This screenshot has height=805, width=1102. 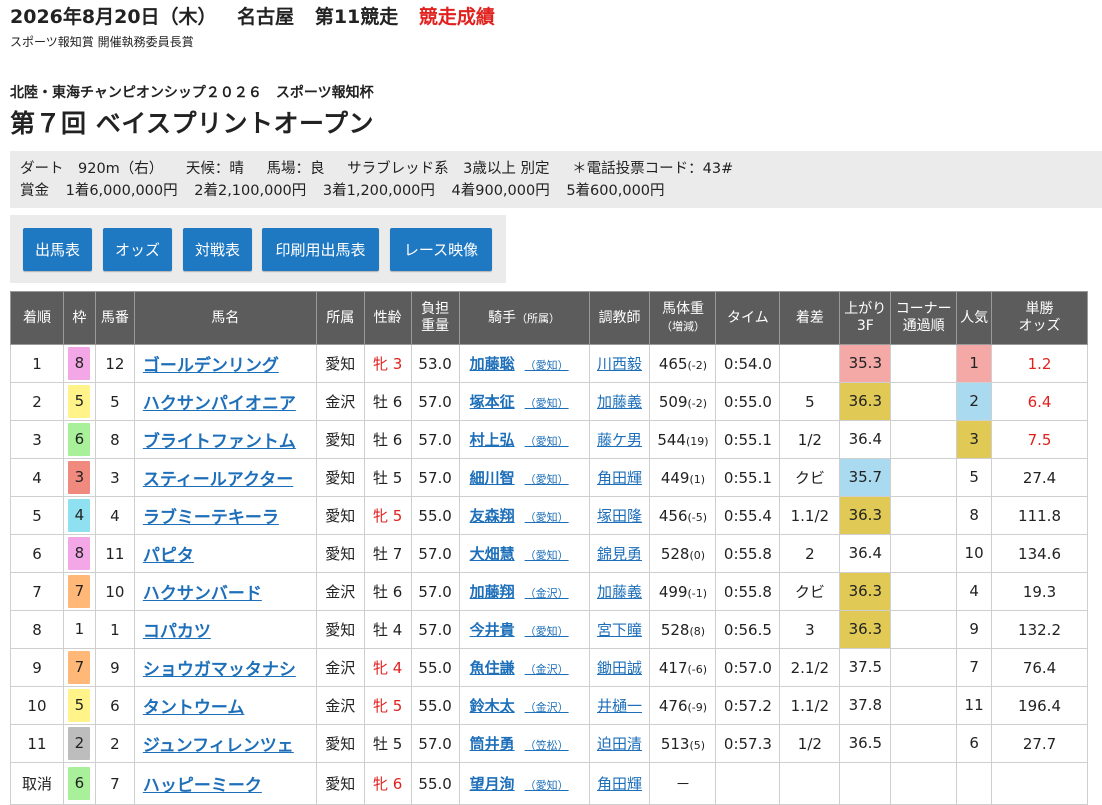 I want to click on horse-name-link: ゴールデンリング, so click(x=211, y=366).